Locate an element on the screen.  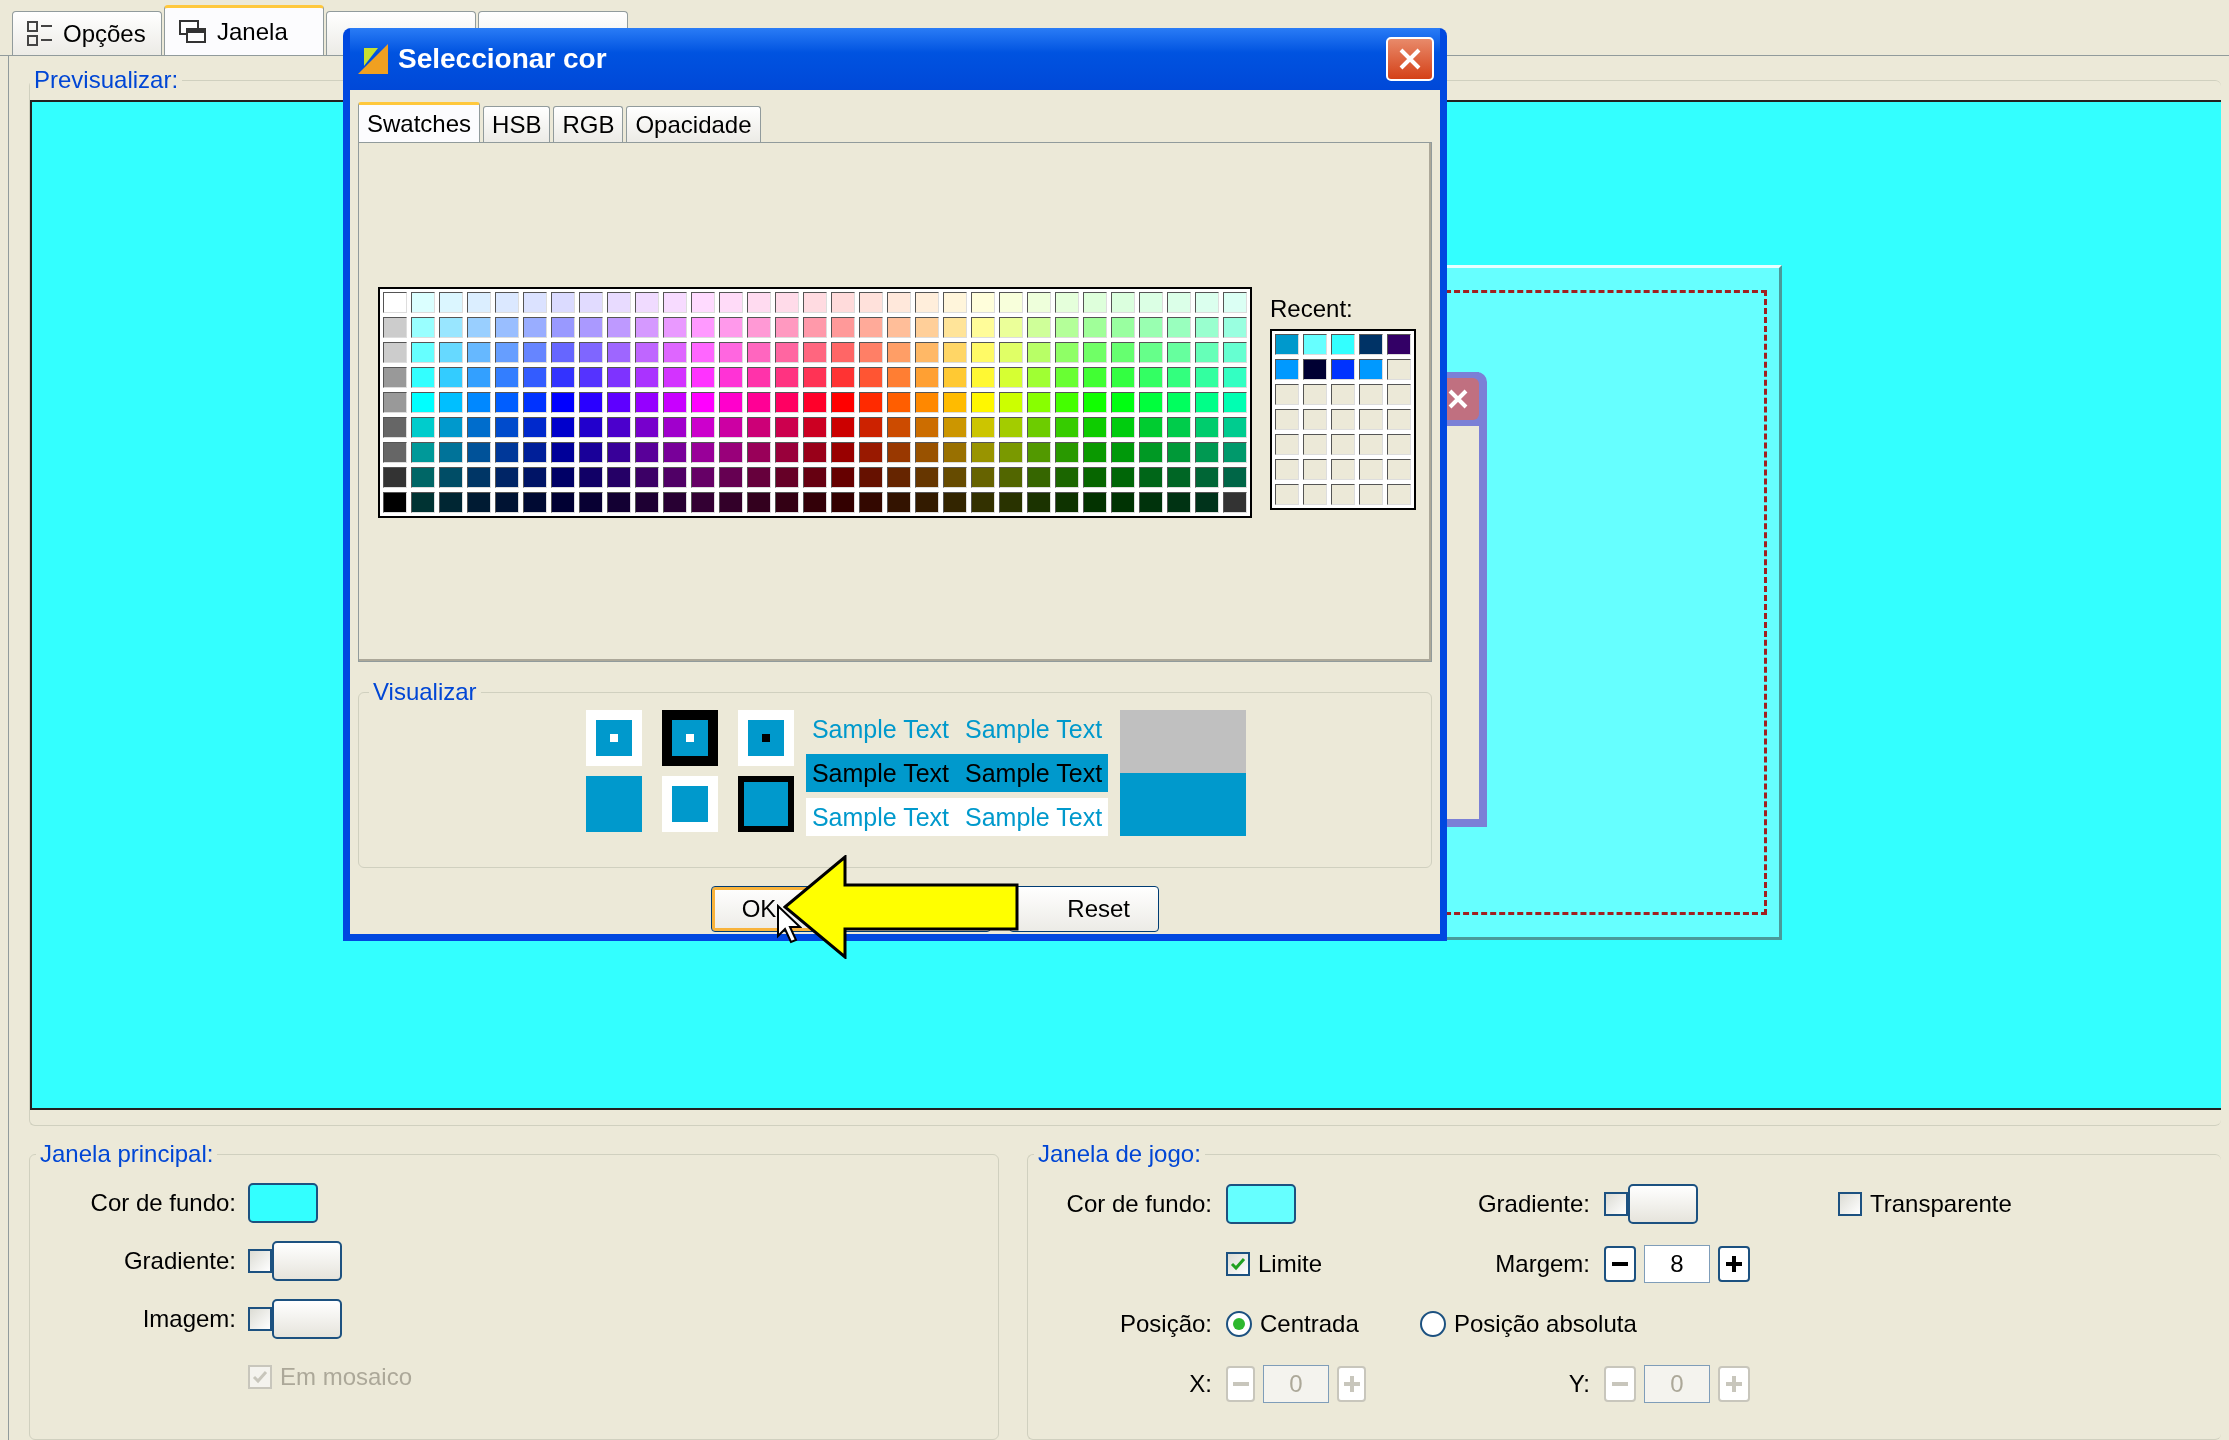
section-label: Visualizar is located at coordinates (425, 692).